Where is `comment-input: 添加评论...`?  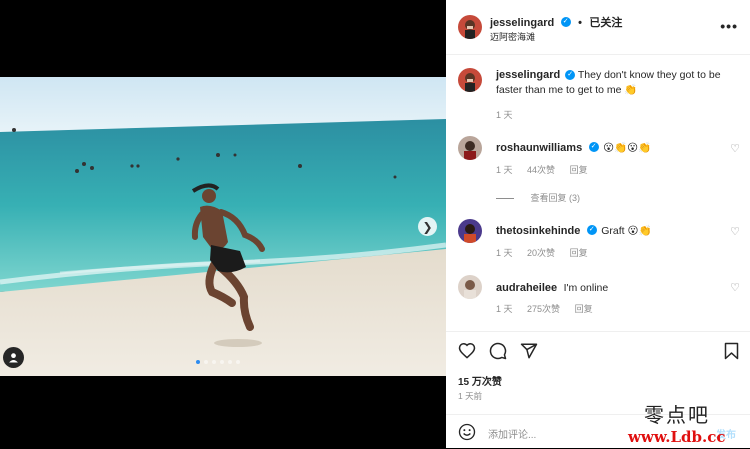
comment-input: 添加评论... is located at coordinates (512, 433).